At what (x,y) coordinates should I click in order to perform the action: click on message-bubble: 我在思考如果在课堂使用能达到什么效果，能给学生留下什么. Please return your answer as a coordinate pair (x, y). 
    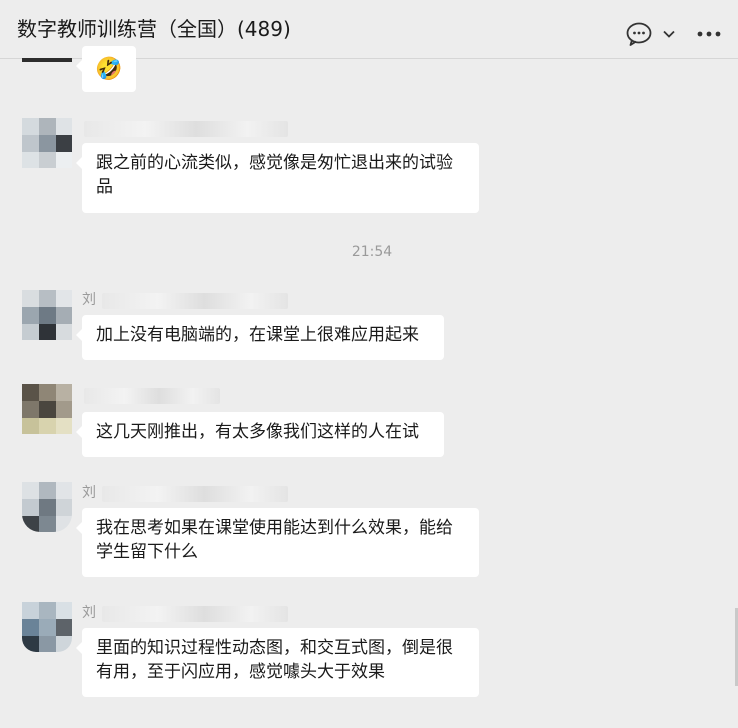
    Looking at the image, I should click on (277, 542).